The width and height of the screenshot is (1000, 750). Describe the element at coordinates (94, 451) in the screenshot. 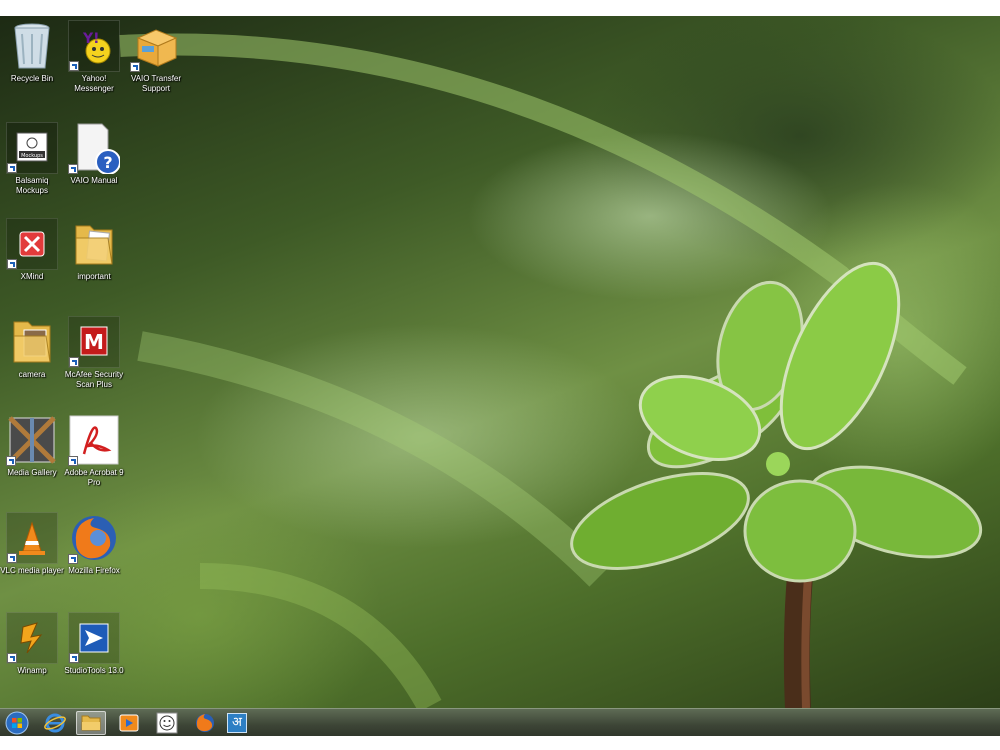

I see `desktop-icon-adobe-acrobat: Adobe Acrobat 9 Pro` at that location.